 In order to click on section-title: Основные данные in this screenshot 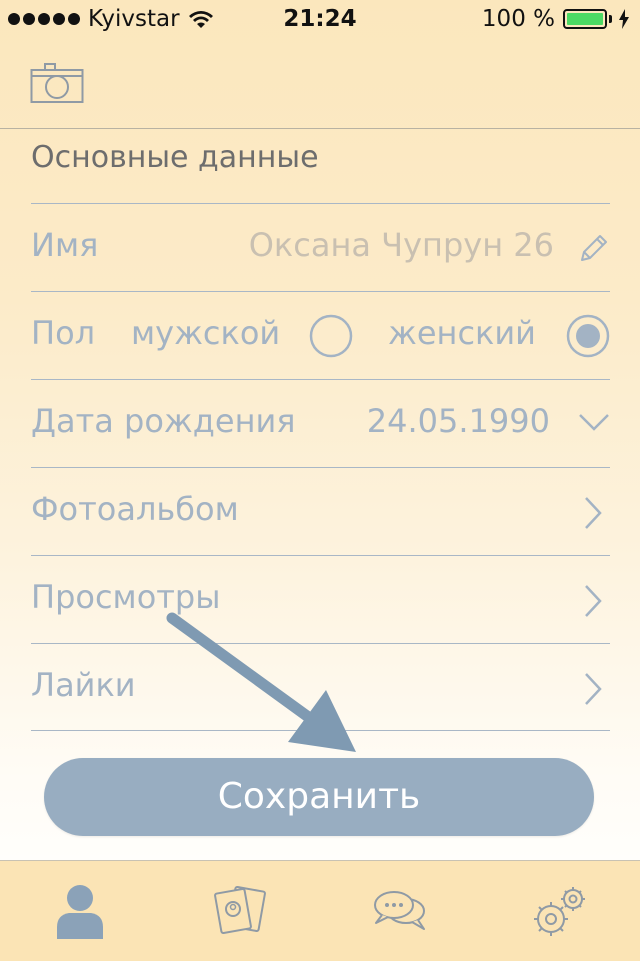, I will do `click(175, 157)`.